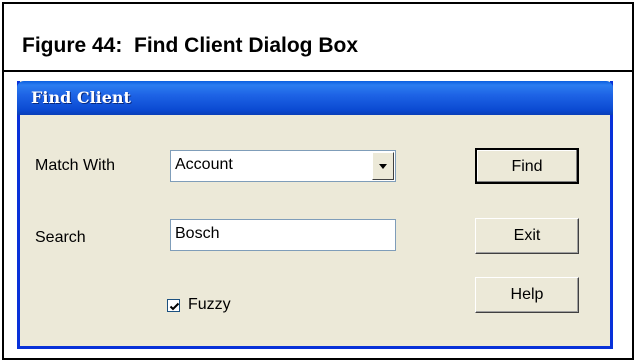 The image size is (638, 364). I want to click on help-button: Help, so click(527, 295).